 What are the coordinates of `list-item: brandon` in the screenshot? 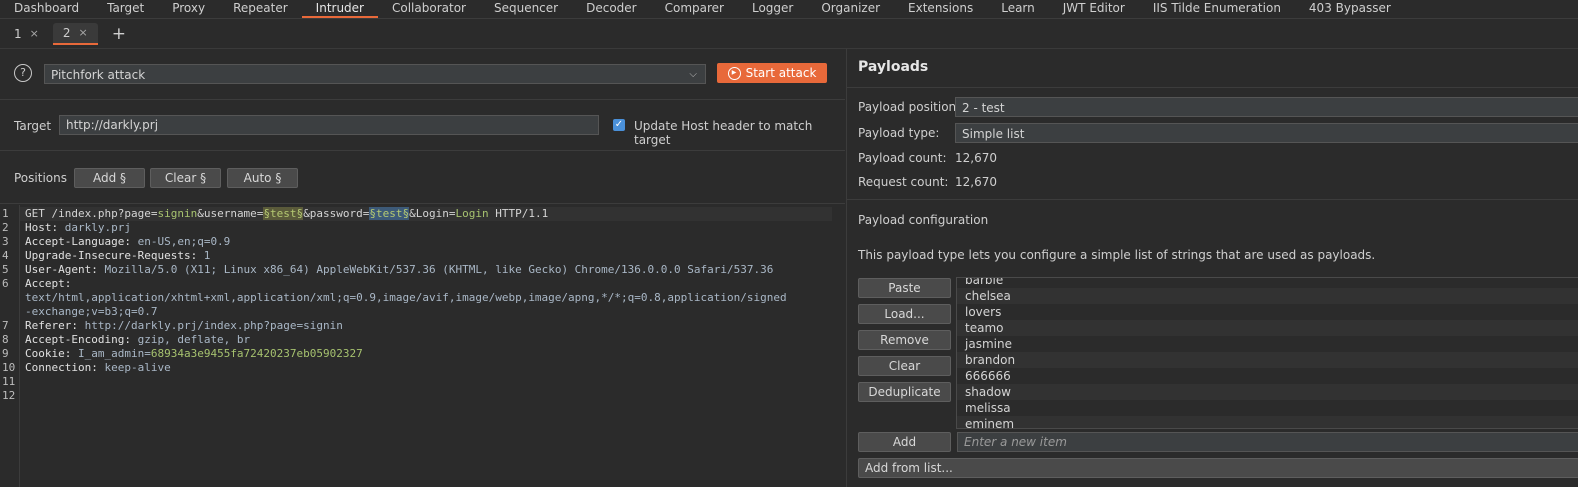 It's located at (990, 360).